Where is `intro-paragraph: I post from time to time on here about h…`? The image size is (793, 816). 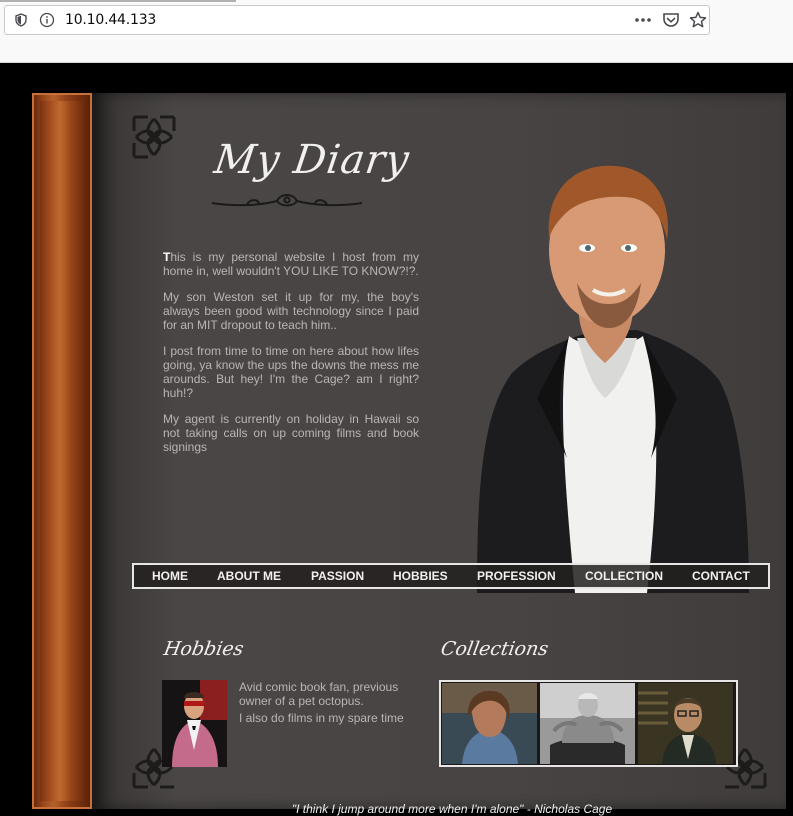 intro-paragraph: I post from time to time on here about h… is located at coordinates (291, 372).